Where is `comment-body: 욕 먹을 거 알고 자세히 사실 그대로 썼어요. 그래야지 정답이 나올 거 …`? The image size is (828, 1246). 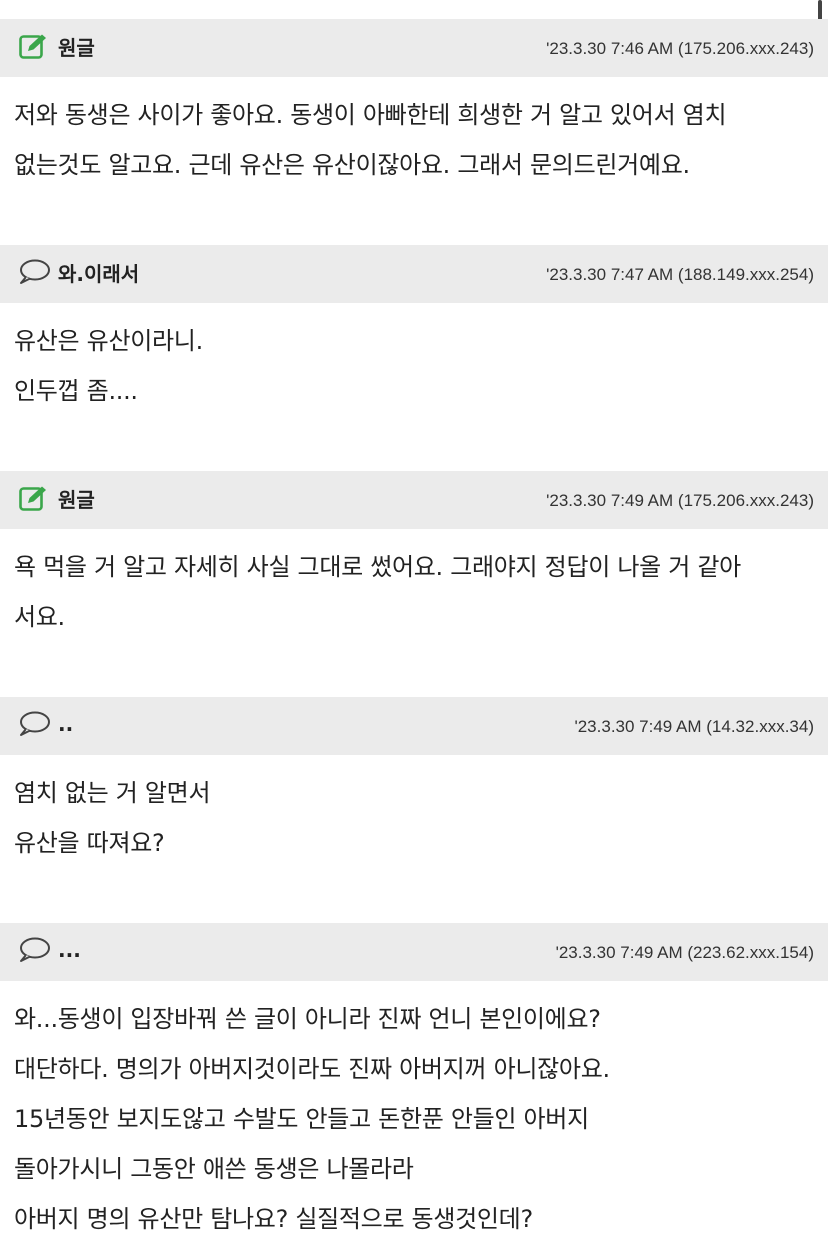 comment-body: 욕 먹을 거 알고 자세히 사실 그대로 썼어요. 그래야지 정답이 나올 거 … is located at coordinates (414, 585).